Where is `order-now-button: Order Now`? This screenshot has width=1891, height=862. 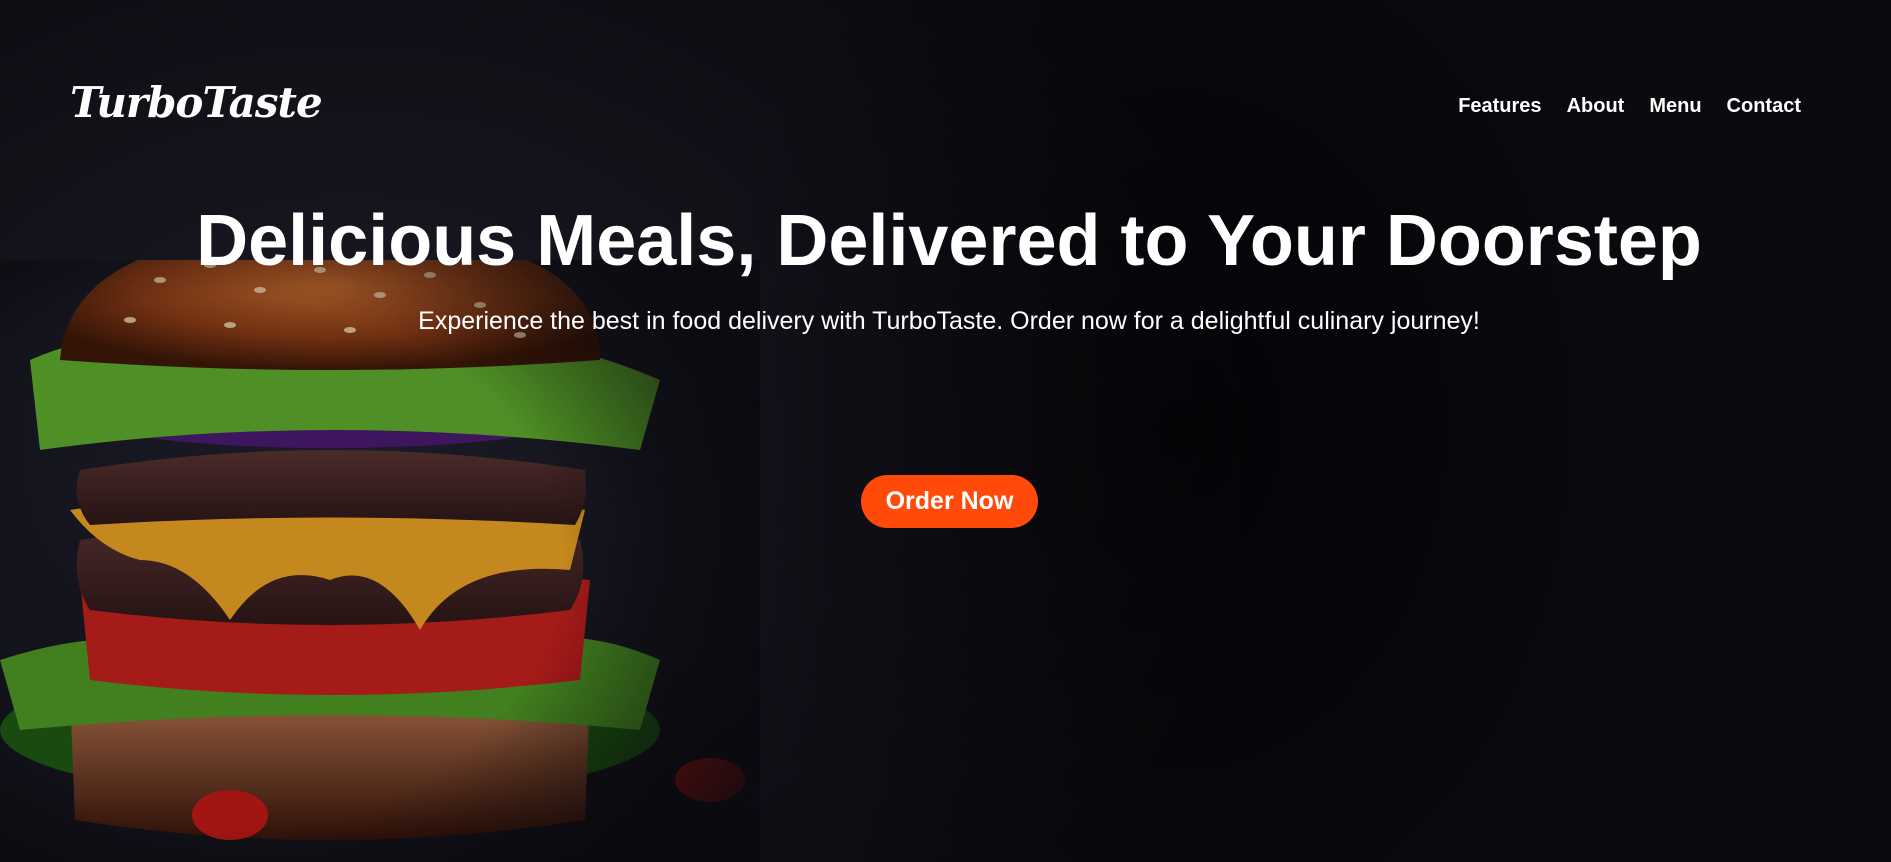
order-now-button: Order Now is located at coordinates (949, 501).